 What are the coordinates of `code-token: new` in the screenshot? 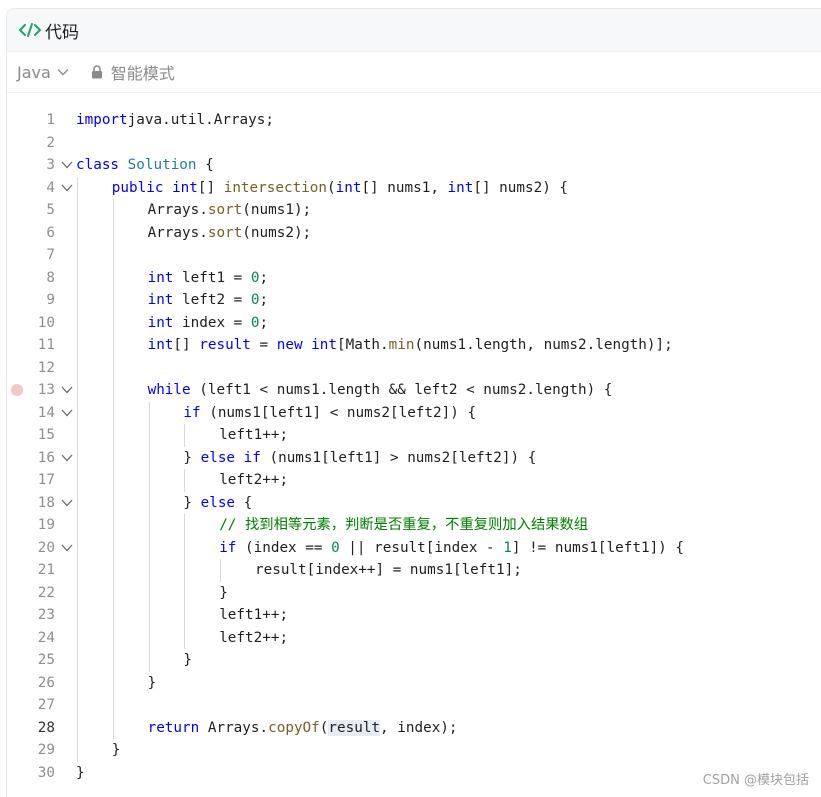 It's located at (289, 345).